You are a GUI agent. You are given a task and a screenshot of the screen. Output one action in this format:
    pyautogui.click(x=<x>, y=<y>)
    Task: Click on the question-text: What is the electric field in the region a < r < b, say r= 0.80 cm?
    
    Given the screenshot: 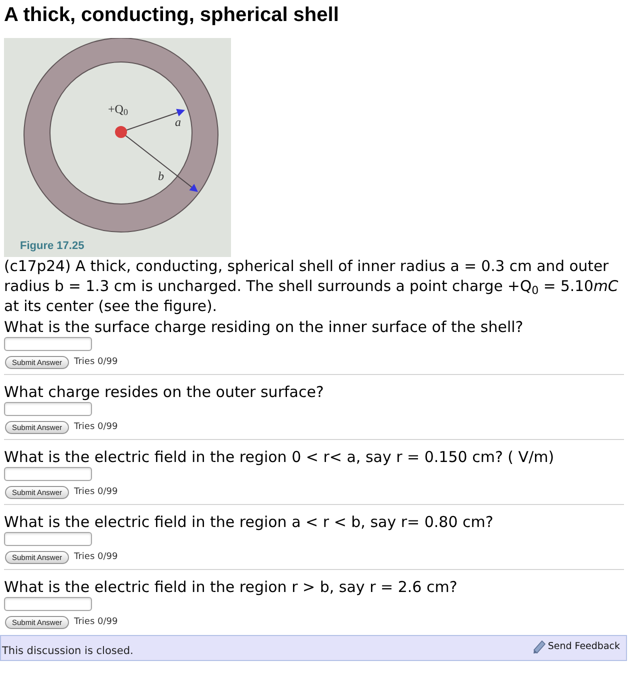 What is the action you would take?
    pyautogui.click(x=249, y=522)
    